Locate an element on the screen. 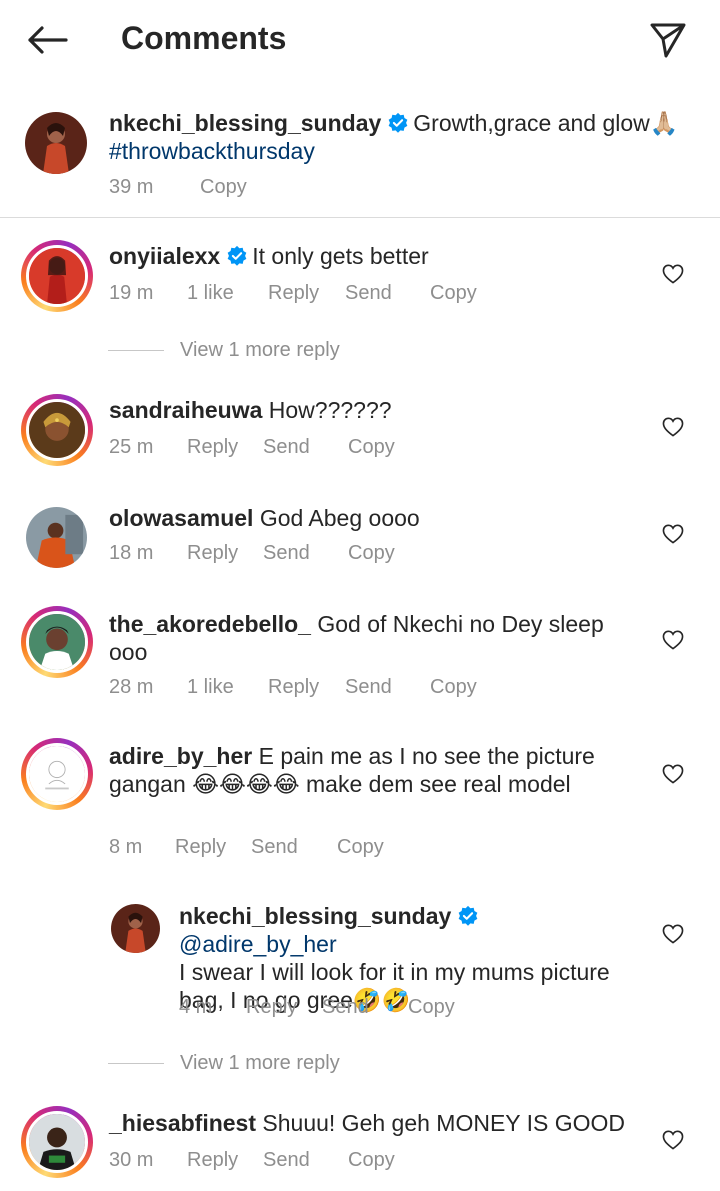 The width and height of the screenshot is (720, 1191). comment-meta: 18 m Reply Send Copy is located at coordinates (252, 553).